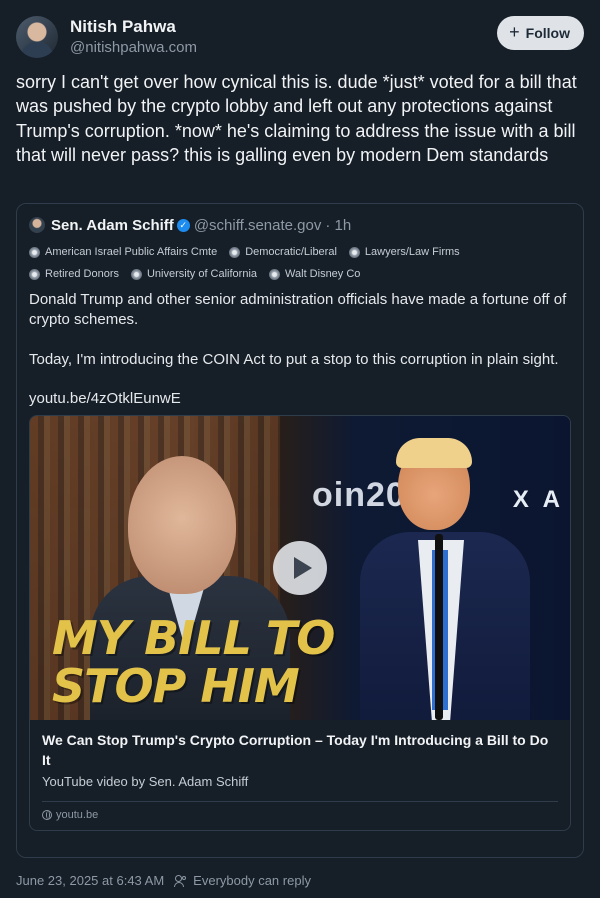 This screenshot has width=600, height=898. What do you see at coordinates (300, 815) in the screenshot?
I see `link-card-domain: youtu.be` at bounding box center [300, 815].